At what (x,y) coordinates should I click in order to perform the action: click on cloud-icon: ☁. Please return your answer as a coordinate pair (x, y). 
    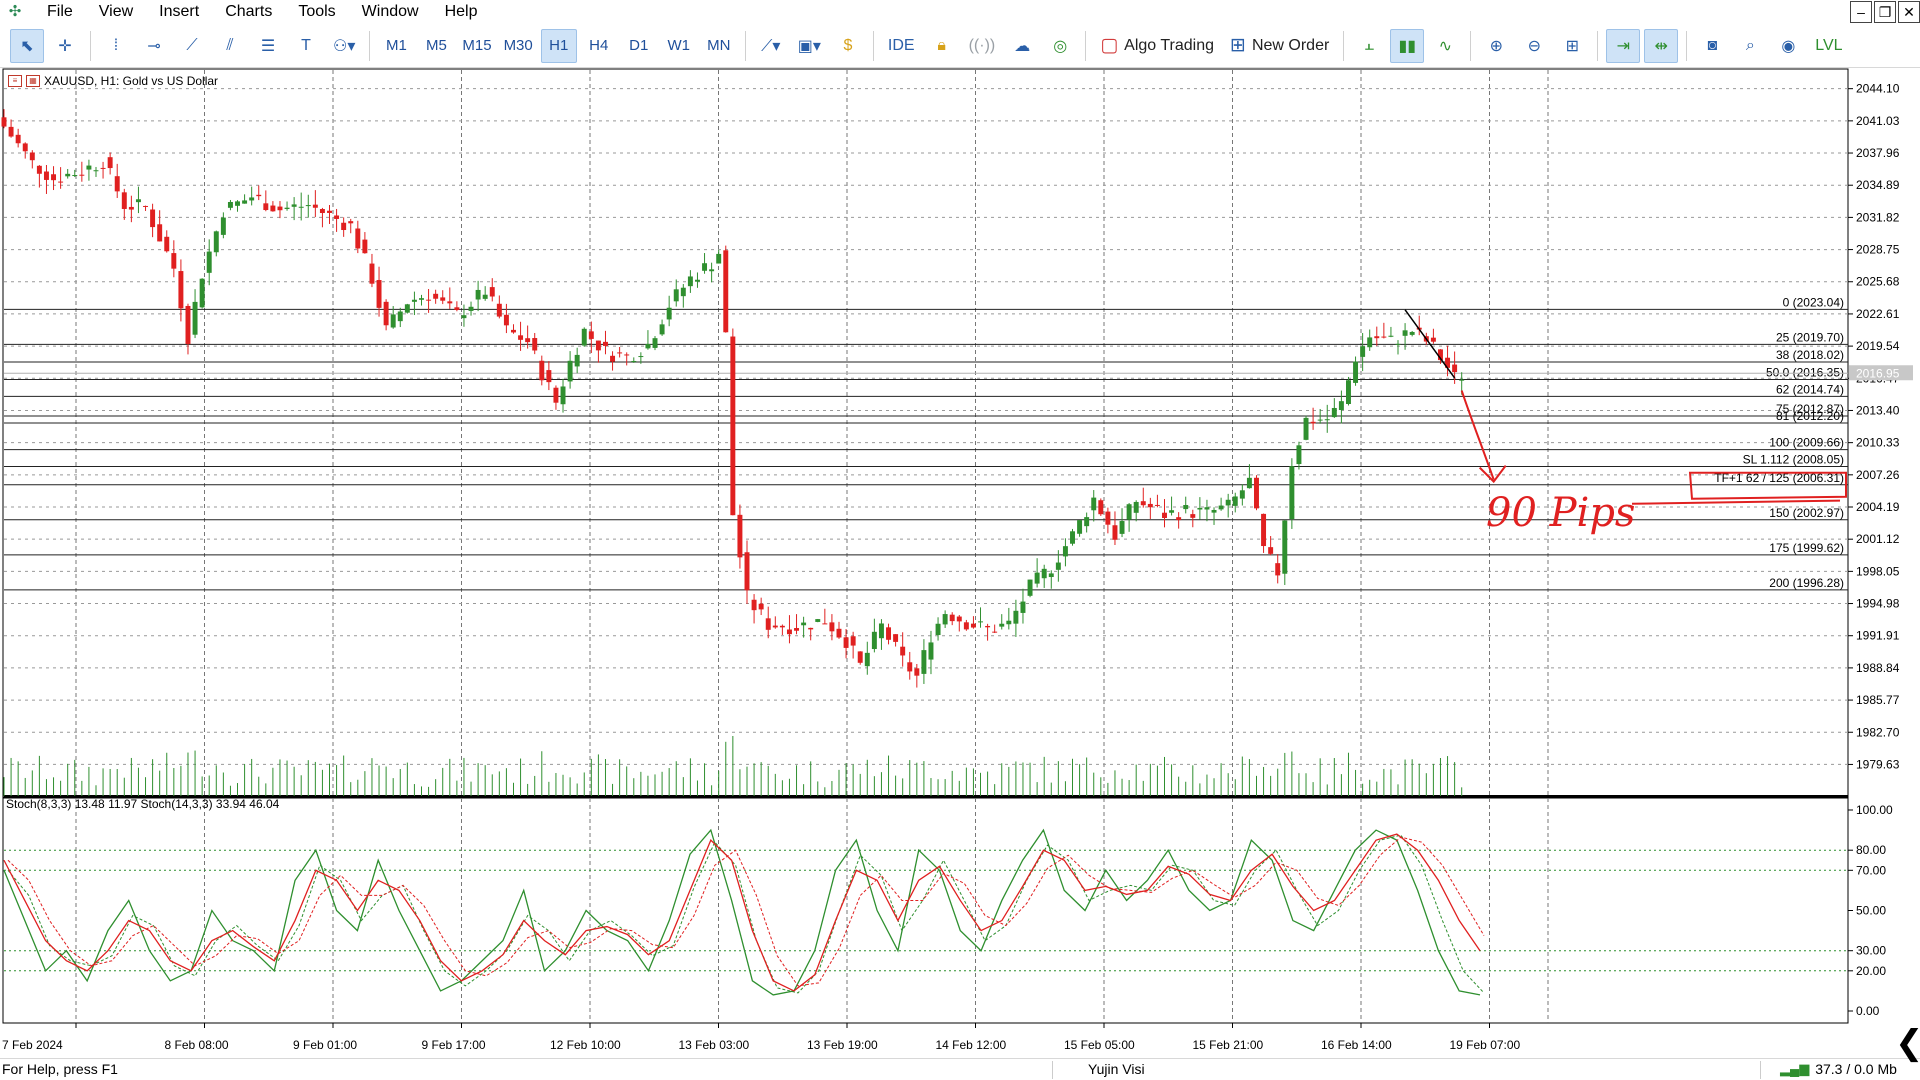
    Looking at the image, I should click on (1022, 46).